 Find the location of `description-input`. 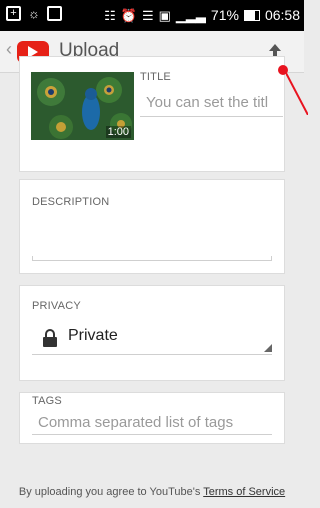

description-input is located at coordinates (152, 258).